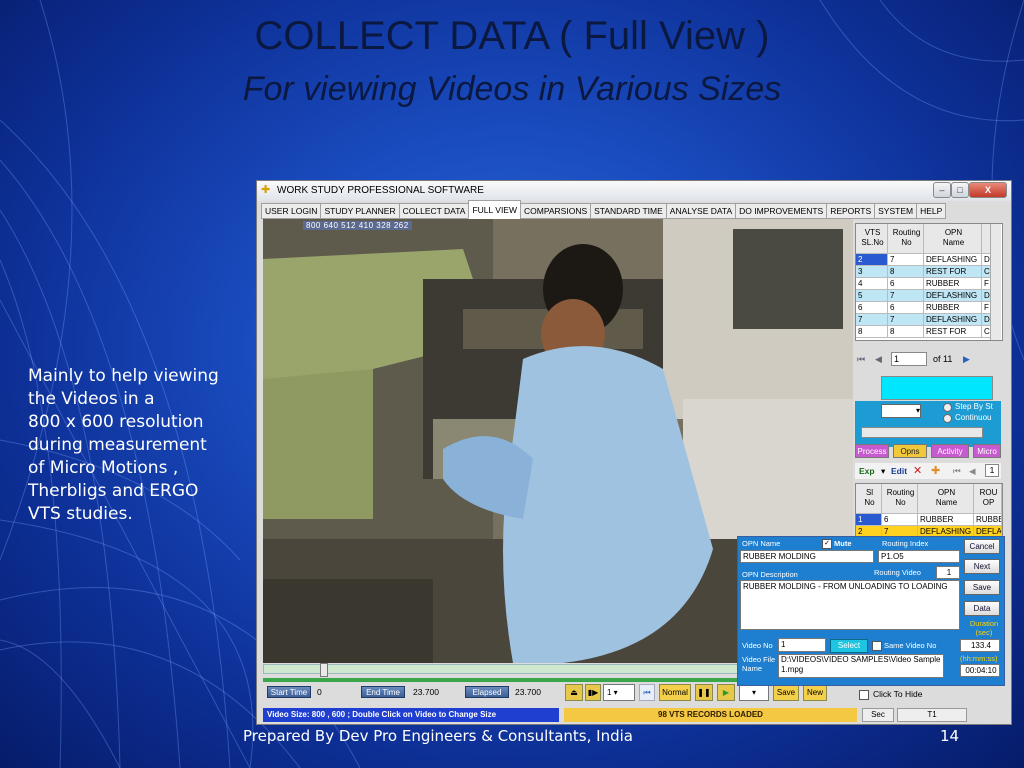  What do you see at coordinates (291, 211) in the screenshot?
I see `tab-user-login: USER LOGIN` at bounding box center [291, 211].